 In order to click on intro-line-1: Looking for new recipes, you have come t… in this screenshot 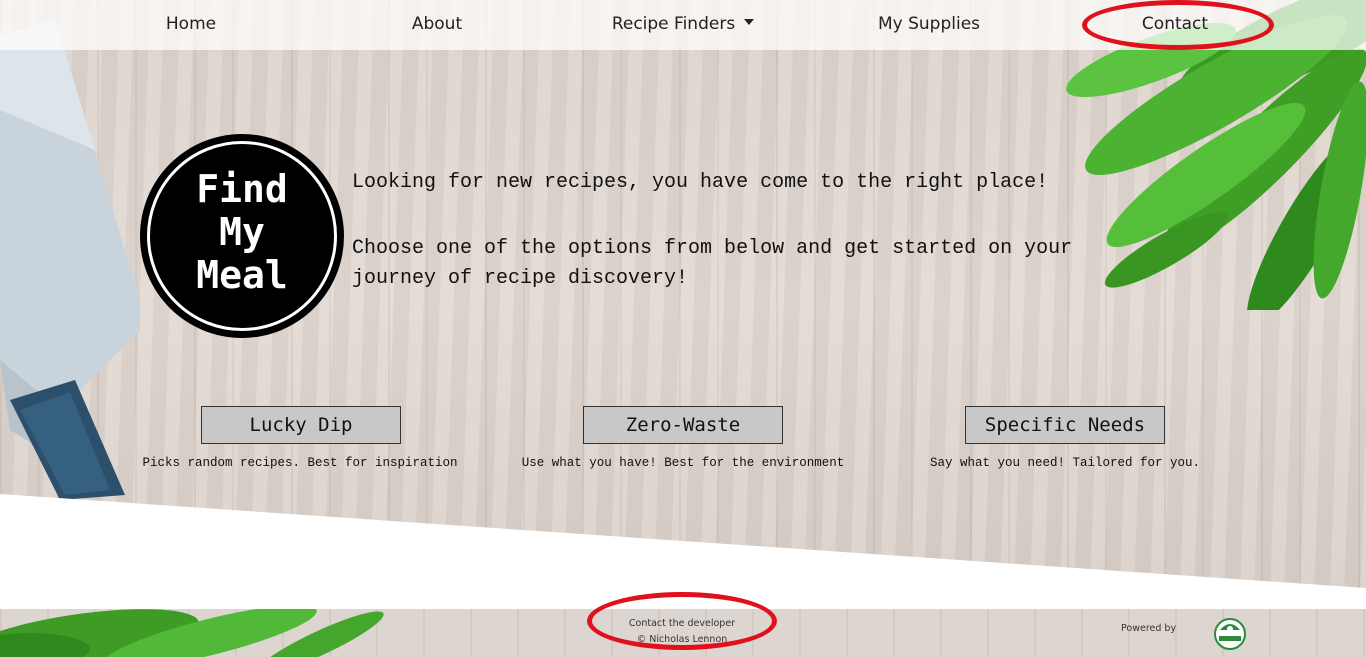, I will do `click(700, 182)`.